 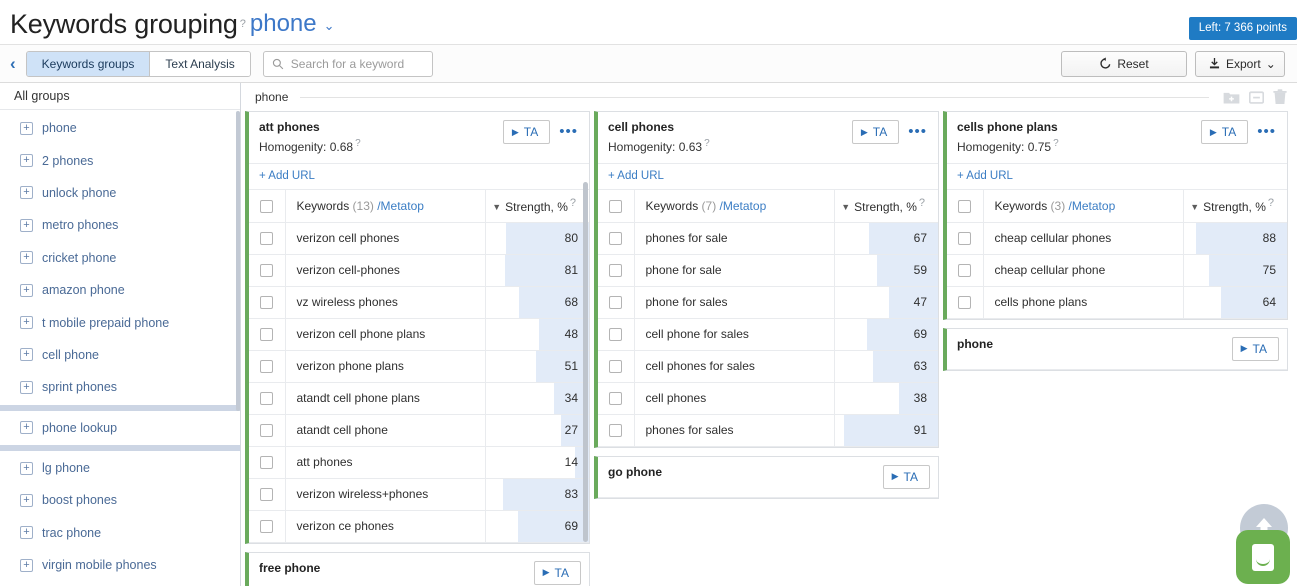 I want to click on sidebar-item-sprint-phones: + sprint phones, so click(x=120, y=387).